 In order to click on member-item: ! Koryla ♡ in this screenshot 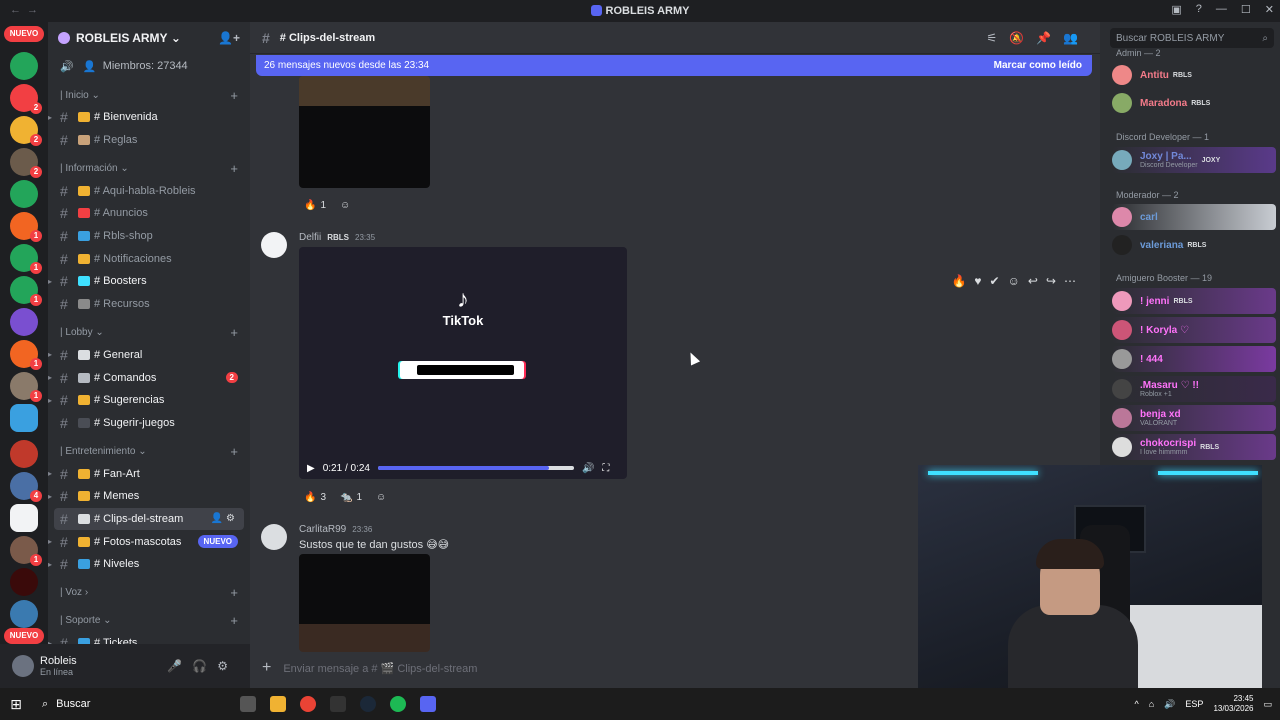, I will do `click(1194, 330)`.